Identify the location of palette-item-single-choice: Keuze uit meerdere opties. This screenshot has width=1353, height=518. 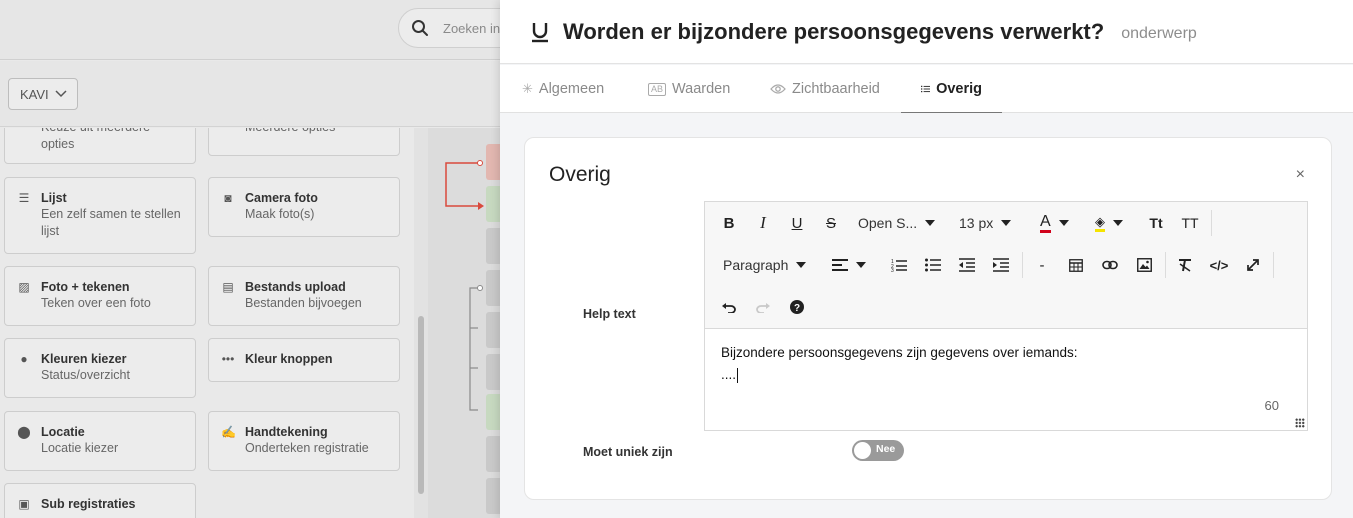
(100, 146).